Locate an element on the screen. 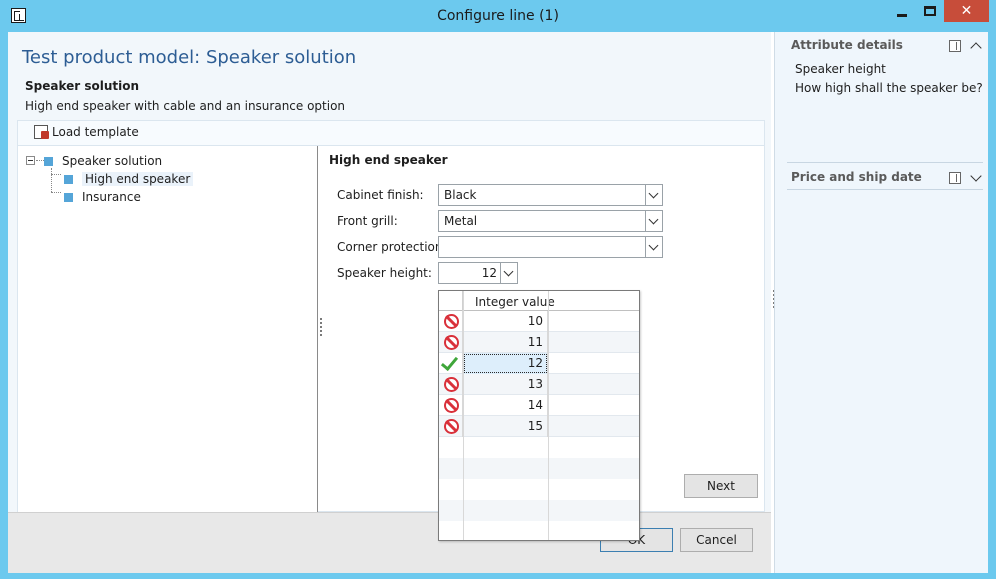 Image resolution: width=996 pixels, height=579 pixels. speaker-height-combobox: 12 is located at coordinates (478, 273).